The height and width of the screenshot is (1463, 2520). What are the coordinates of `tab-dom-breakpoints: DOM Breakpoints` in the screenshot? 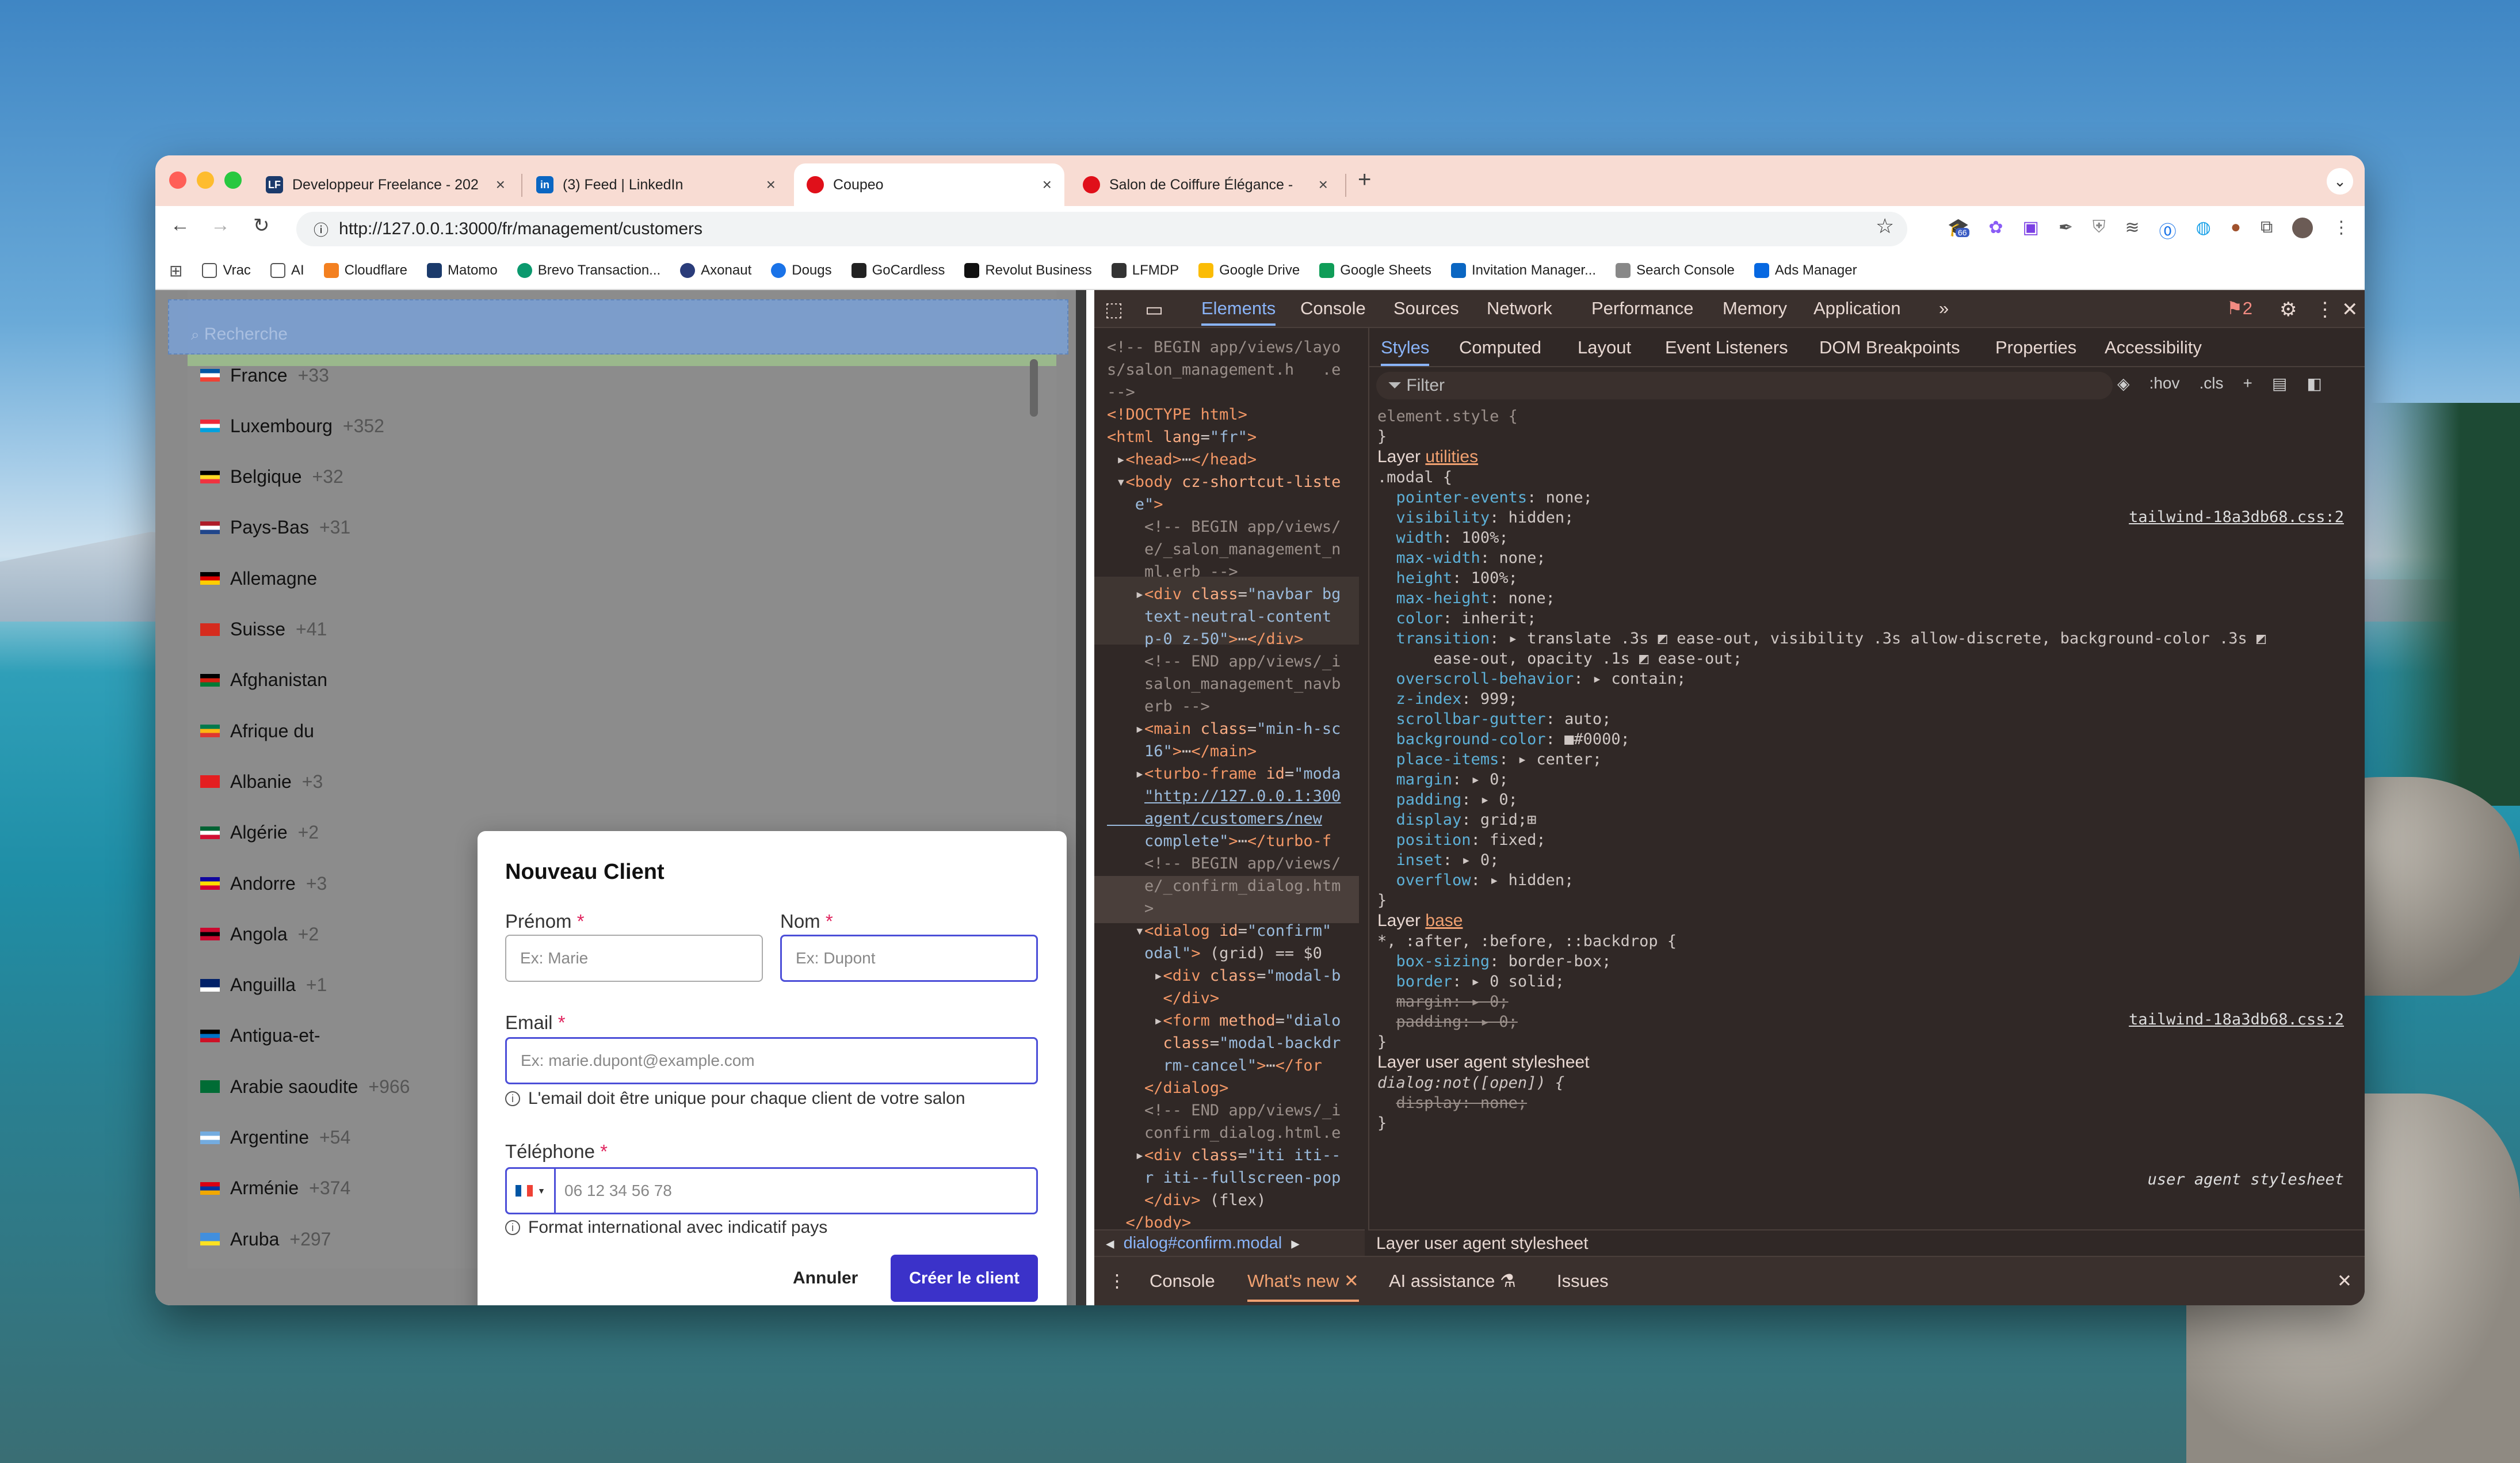 It's located at (1889, 347).